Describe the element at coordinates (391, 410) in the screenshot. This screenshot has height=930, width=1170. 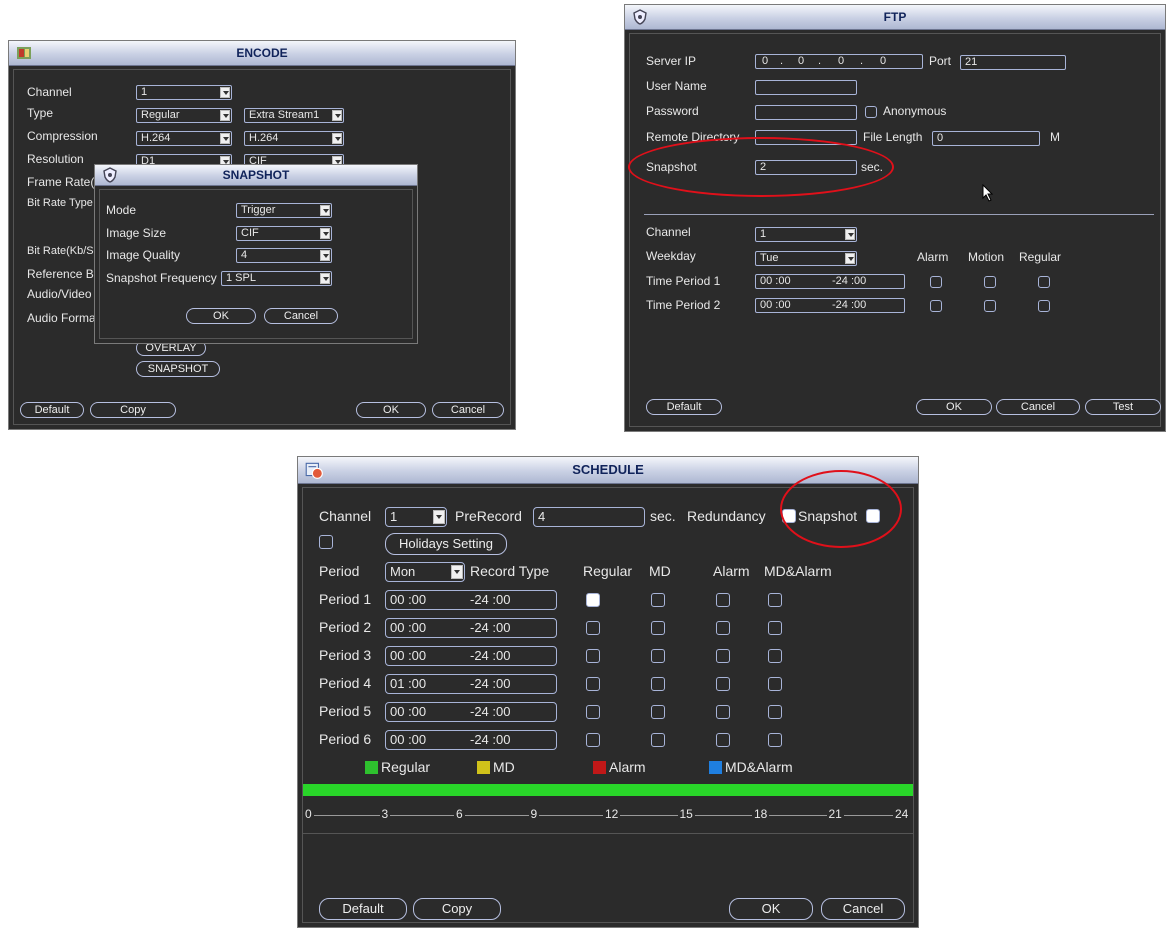
I see `encode-ok-button: OK` at that location.